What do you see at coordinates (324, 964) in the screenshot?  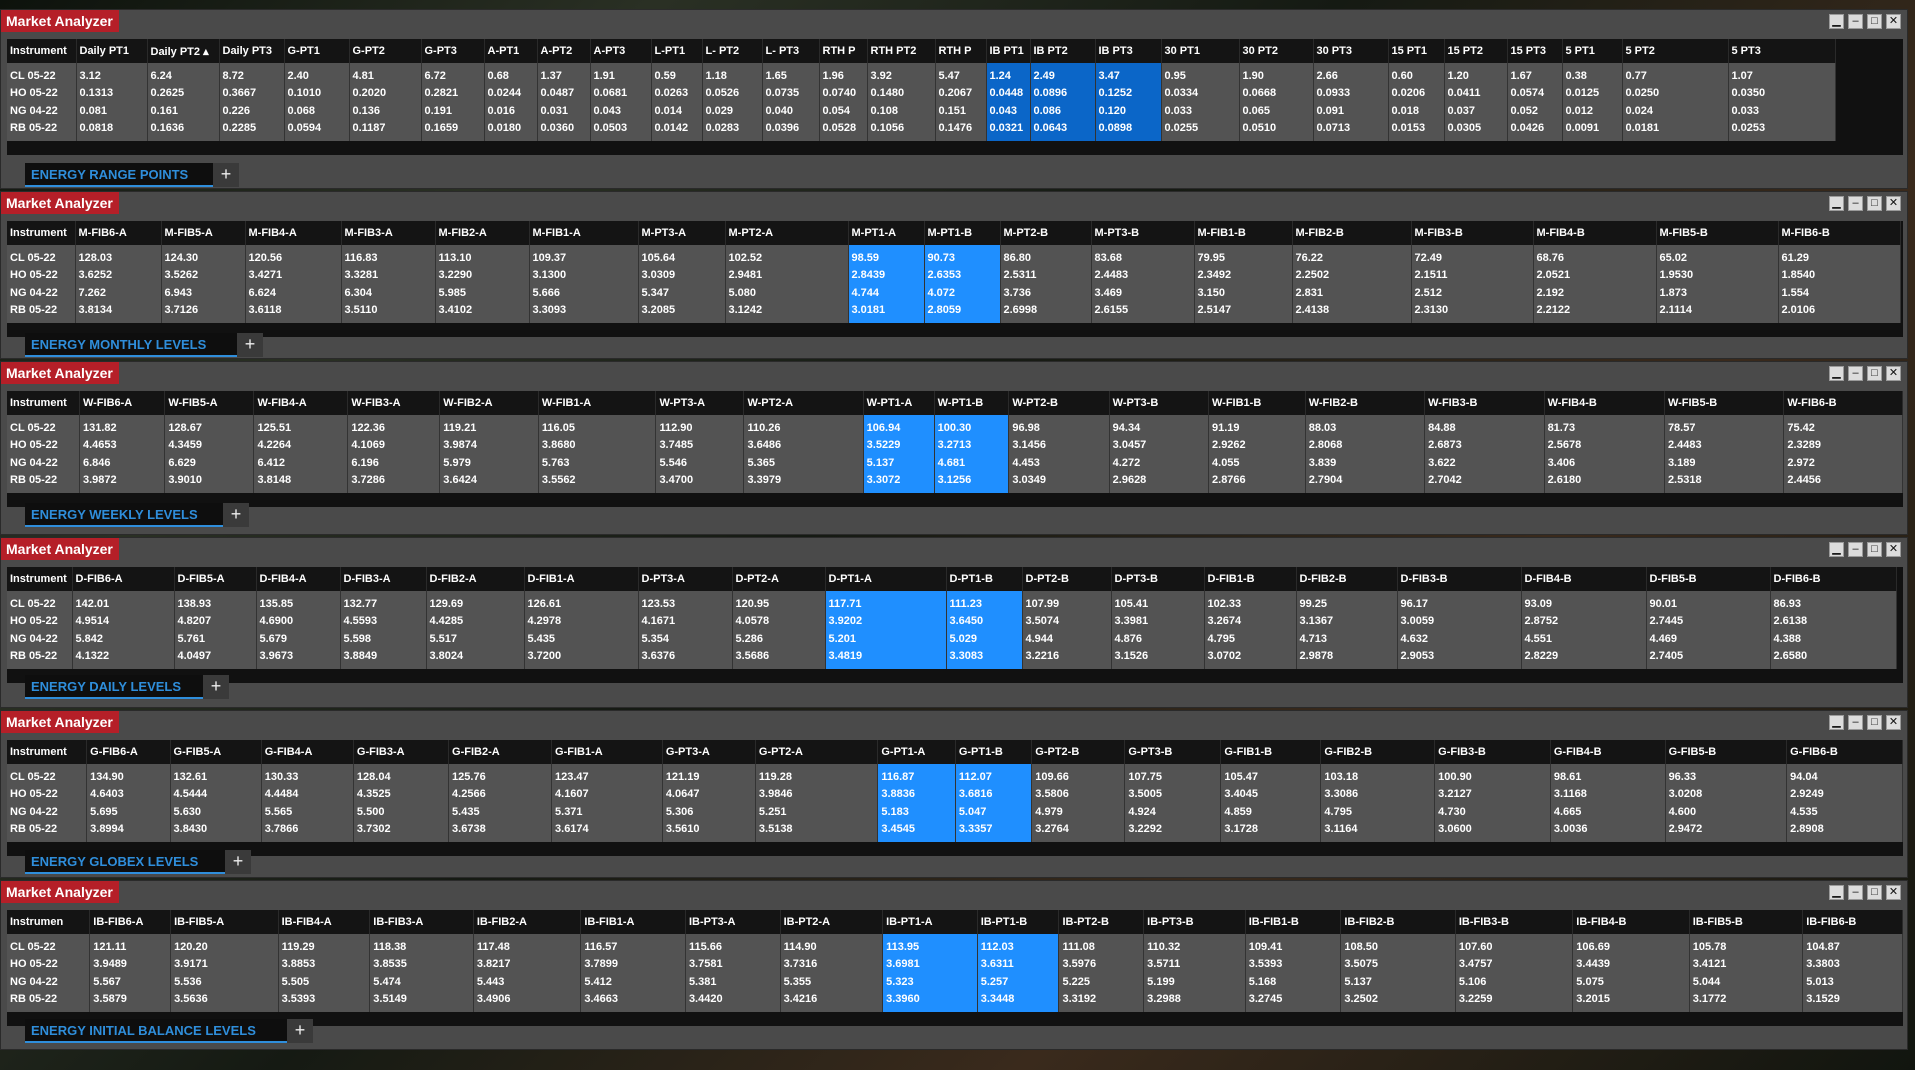 I see `level-cell: 3.8853` at bounding box center [324, 964].